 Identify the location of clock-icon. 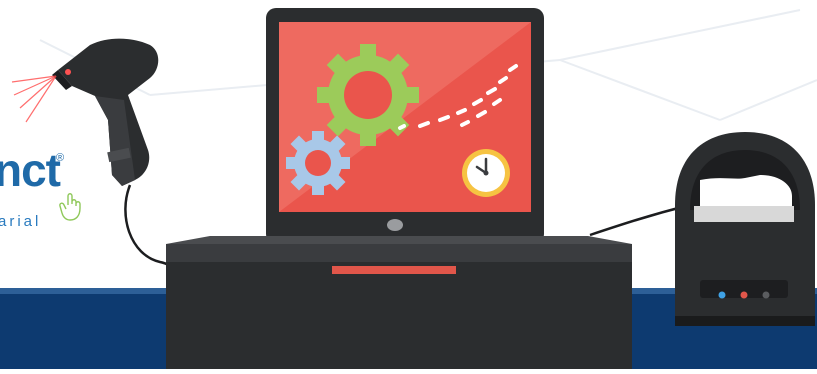
(486, 173).